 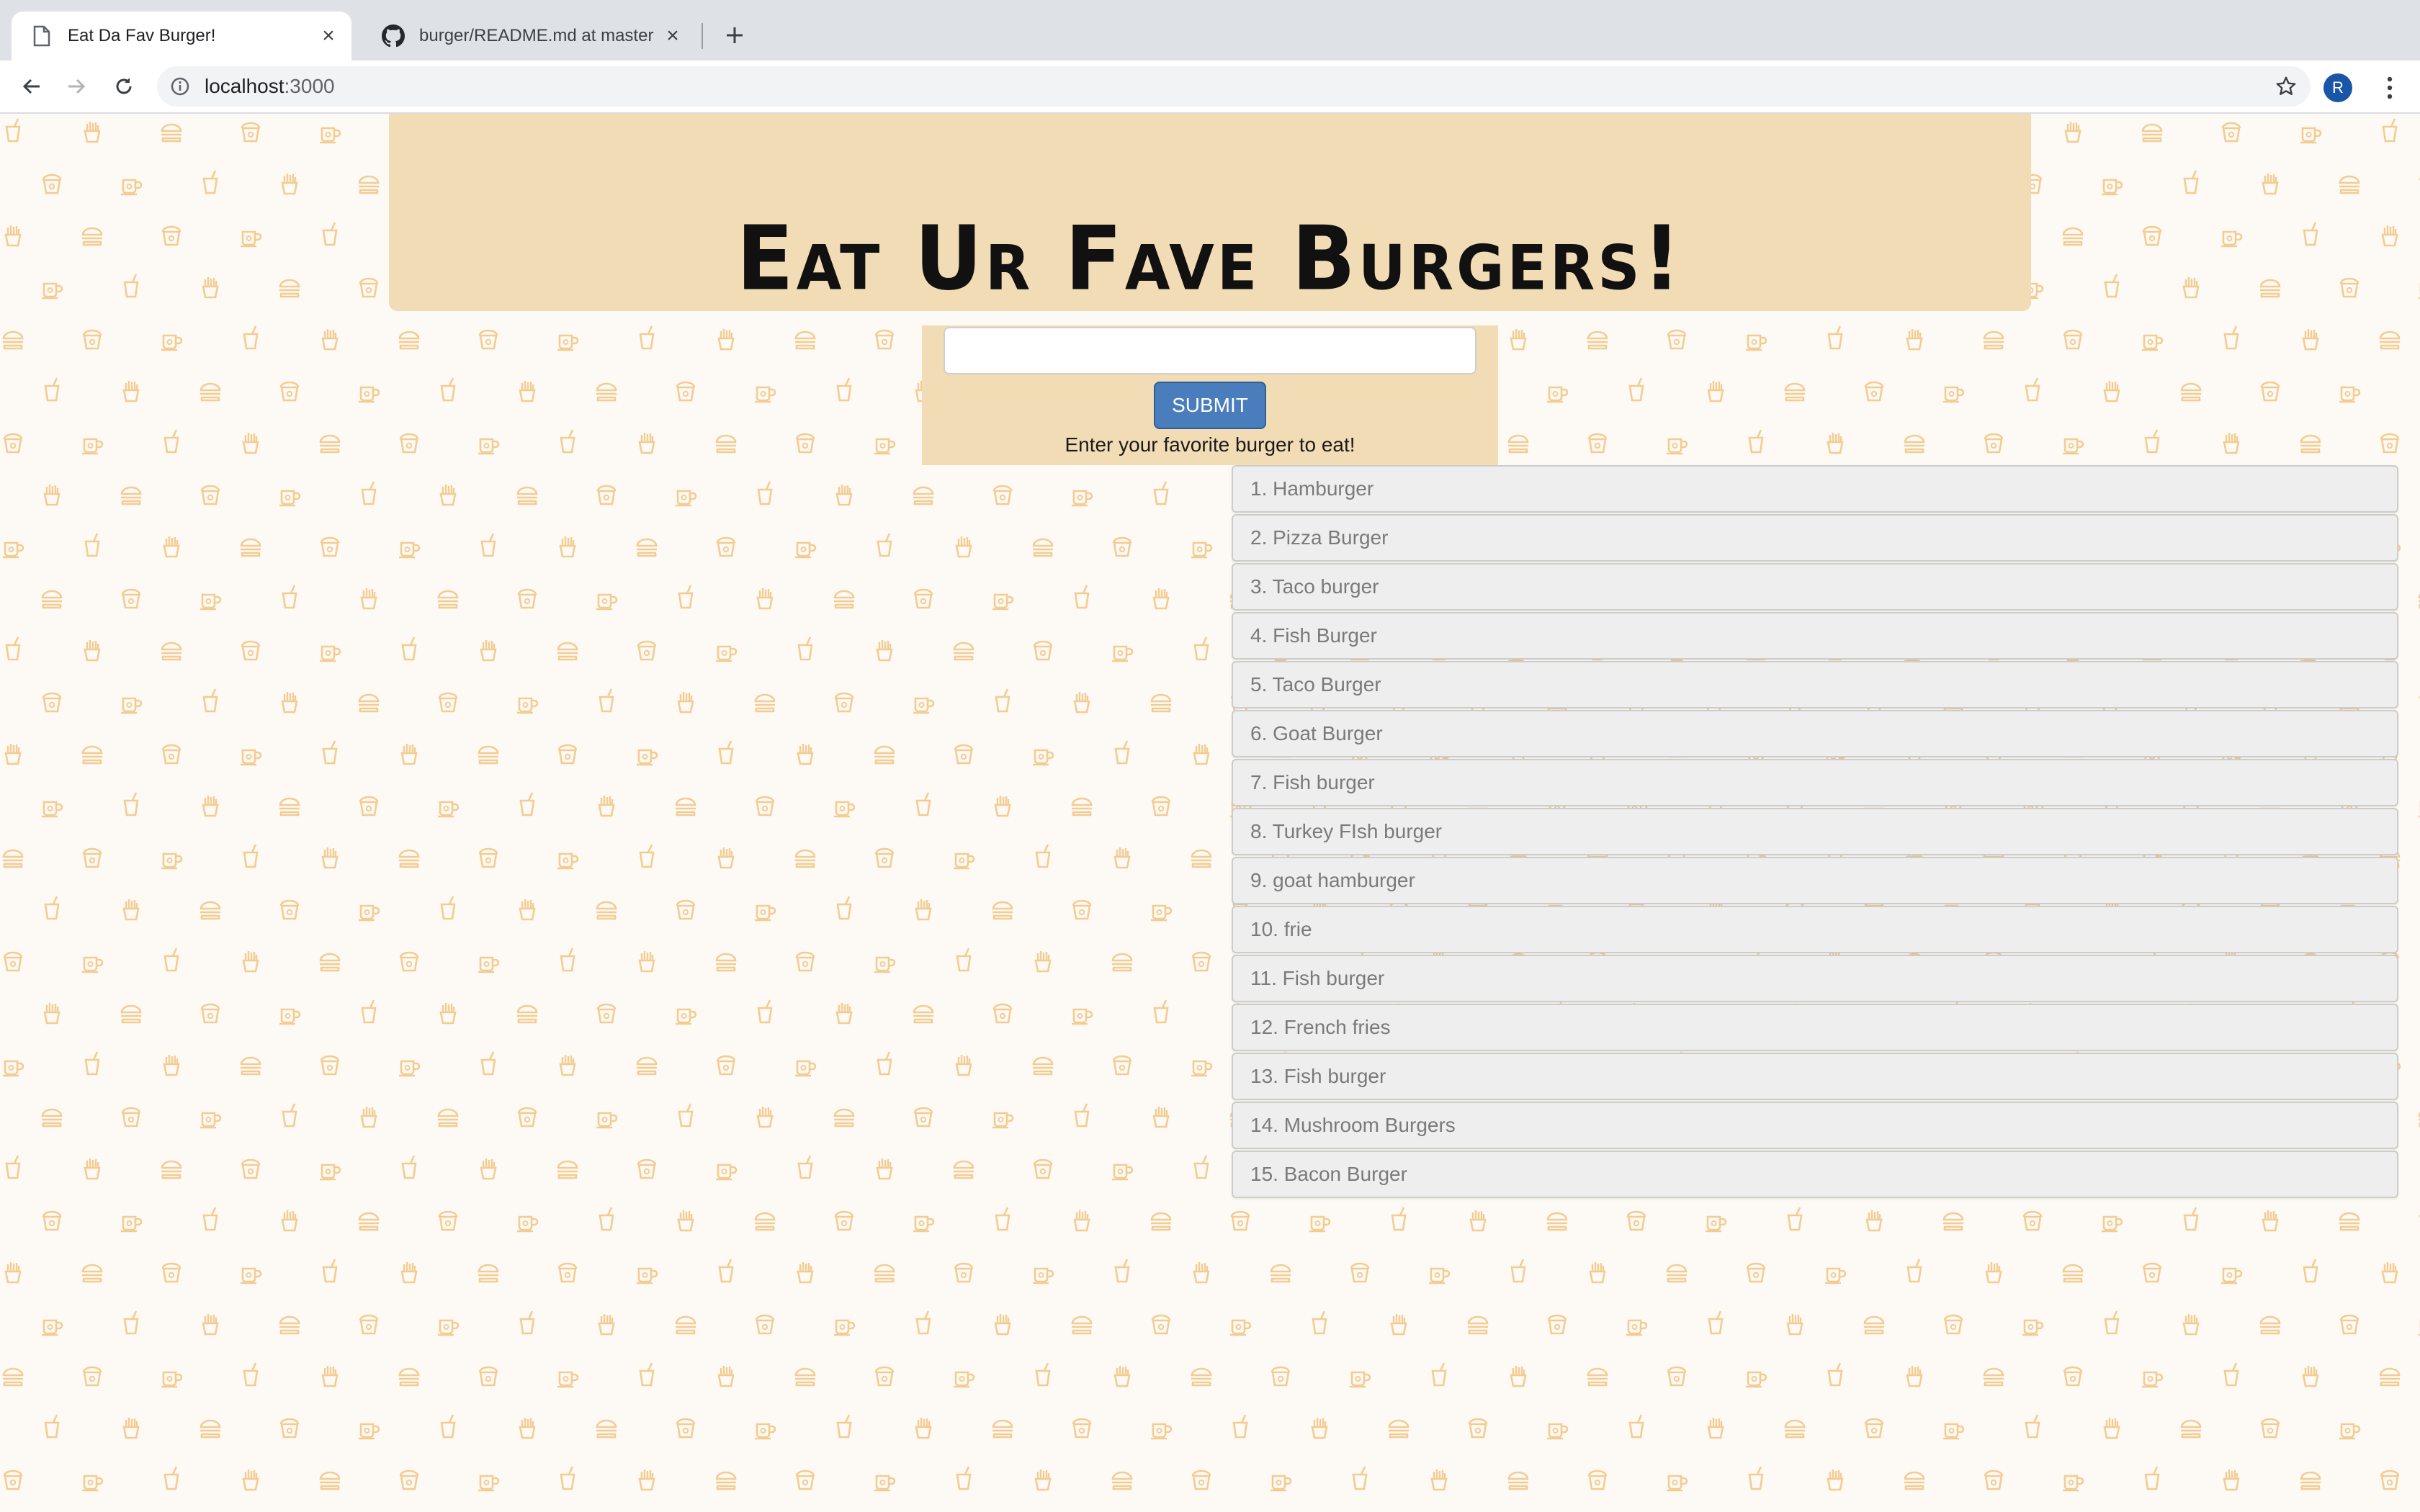 I want to click on address-bar: localhost:3000, so click(x=1234, y=86).